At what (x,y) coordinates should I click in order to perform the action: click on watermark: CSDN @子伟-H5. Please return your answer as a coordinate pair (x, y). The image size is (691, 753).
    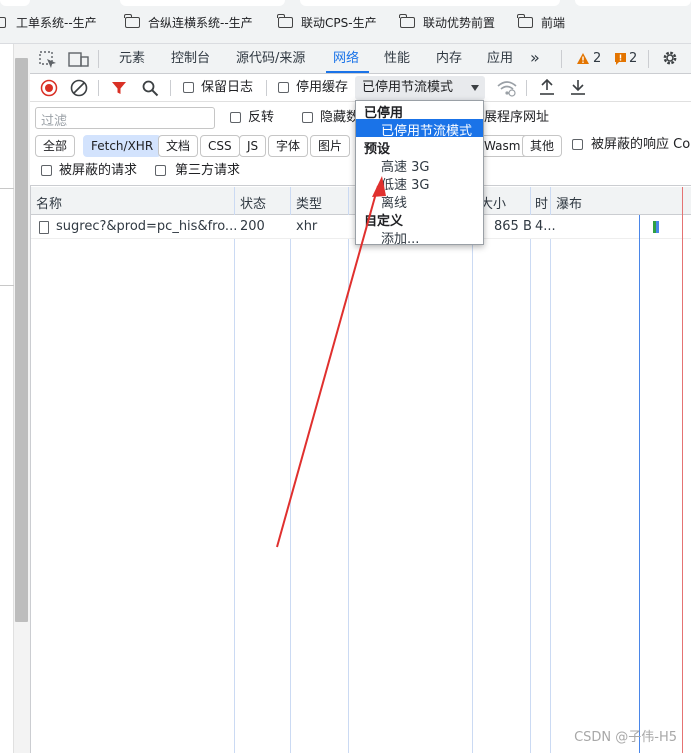
    Looking at the image, I should click on (625, 737).